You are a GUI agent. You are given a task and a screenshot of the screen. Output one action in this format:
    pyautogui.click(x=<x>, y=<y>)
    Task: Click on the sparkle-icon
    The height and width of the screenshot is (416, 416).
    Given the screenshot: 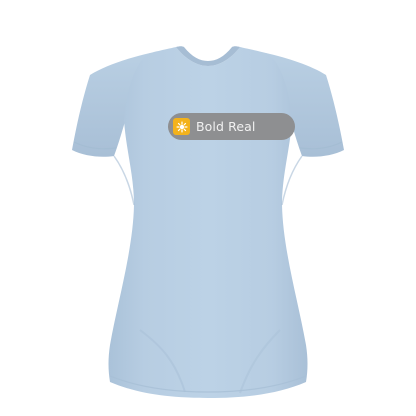 What is the action you would take?
    pyautogui.click(x=181, y=126)
    